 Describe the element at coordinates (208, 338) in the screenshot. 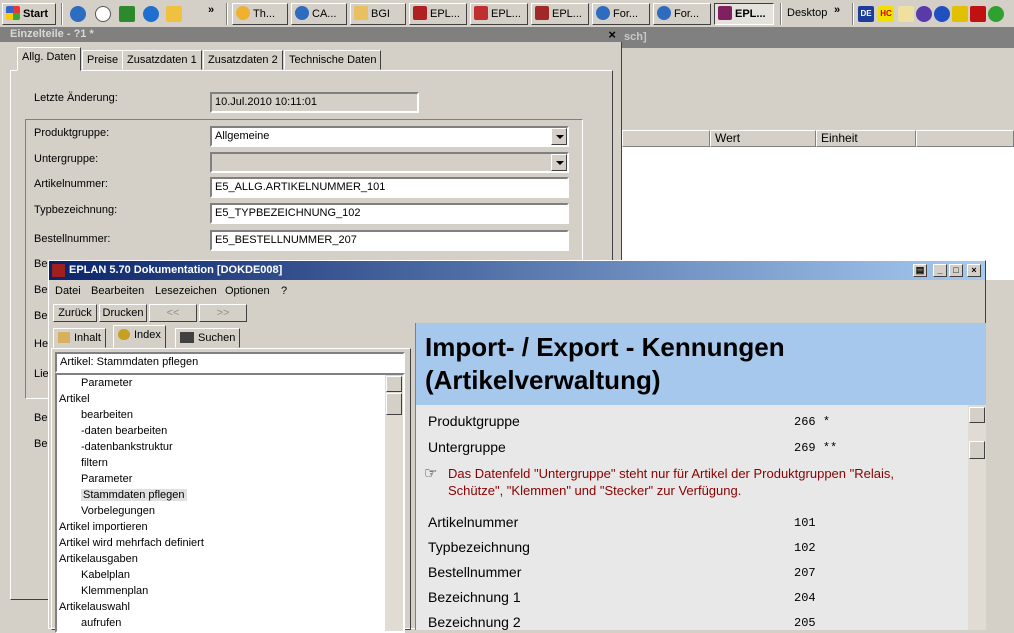

I see `tab-suchen: Suchen` at that location.